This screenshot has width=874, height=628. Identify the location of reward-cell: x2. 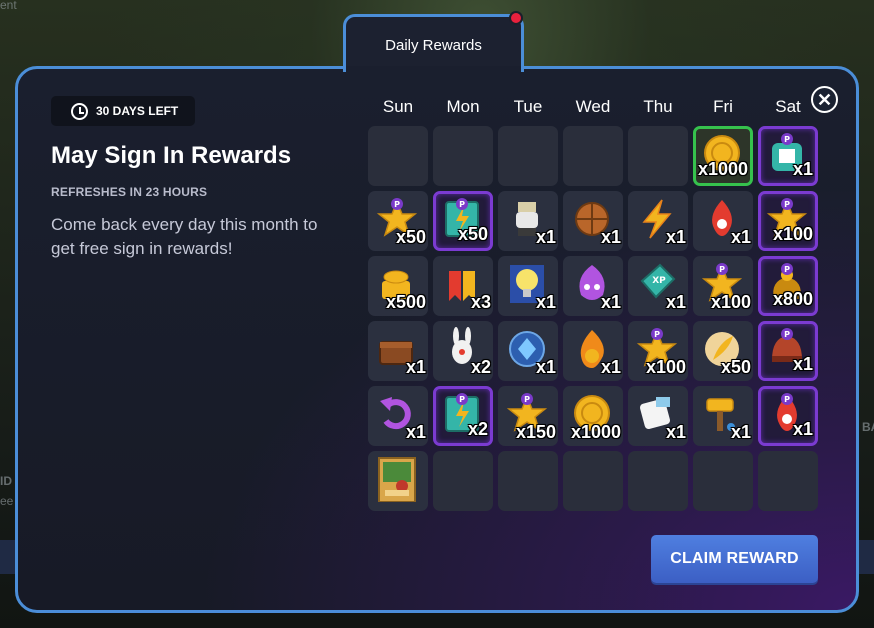
(463, 351).